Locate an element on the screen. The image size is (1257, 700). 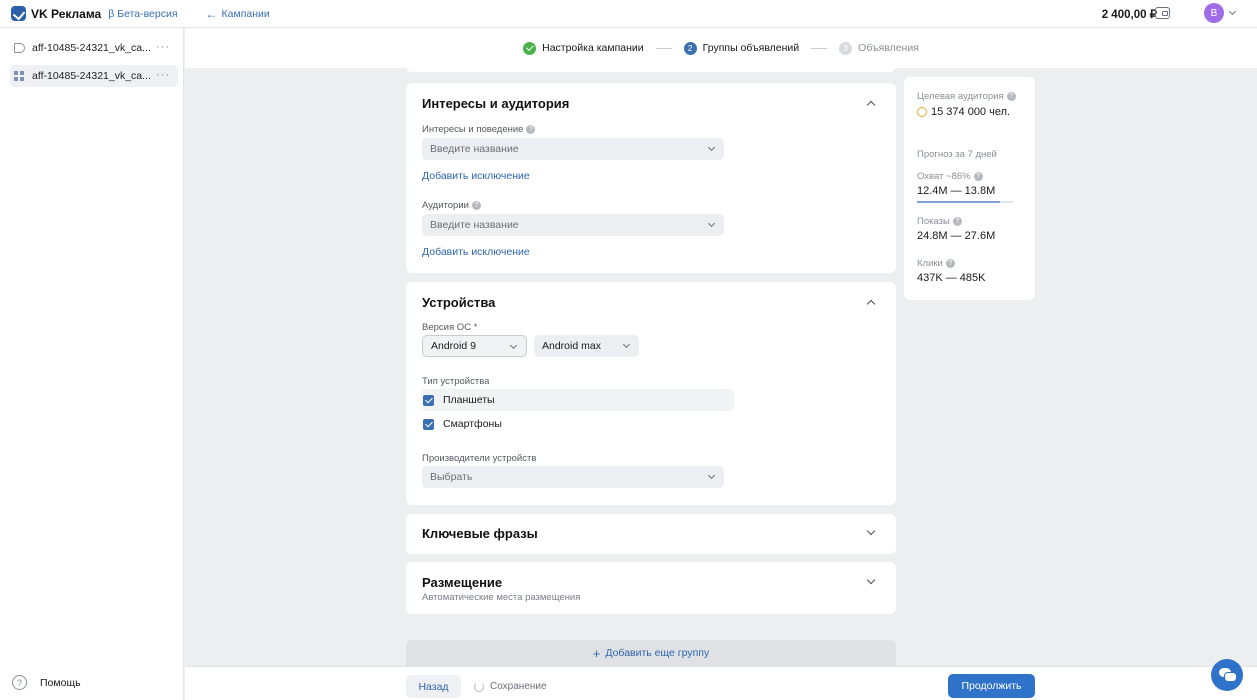
audiences-label: Аудитории ? is located at coordinates (451, 205).